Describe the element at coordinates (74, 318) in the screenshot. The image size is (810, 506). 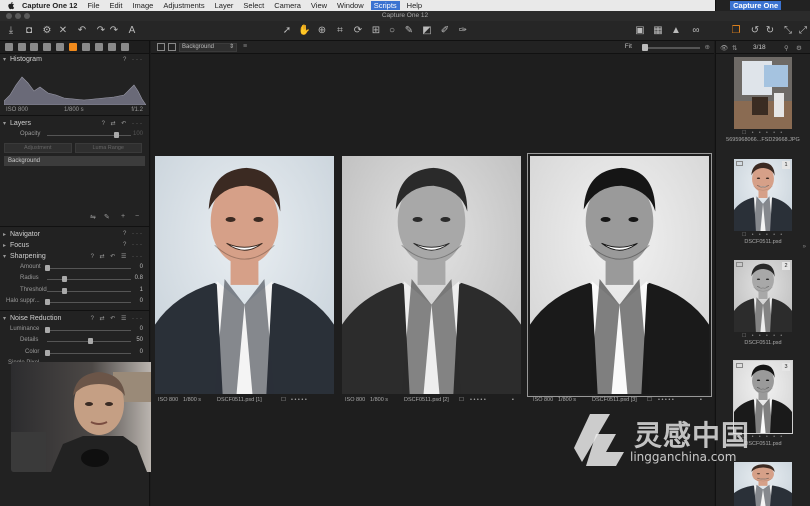
I see `noise-reduction-header: ▾ Noise Reduction ? ⇄ ↶ ☰ ···` at that location.